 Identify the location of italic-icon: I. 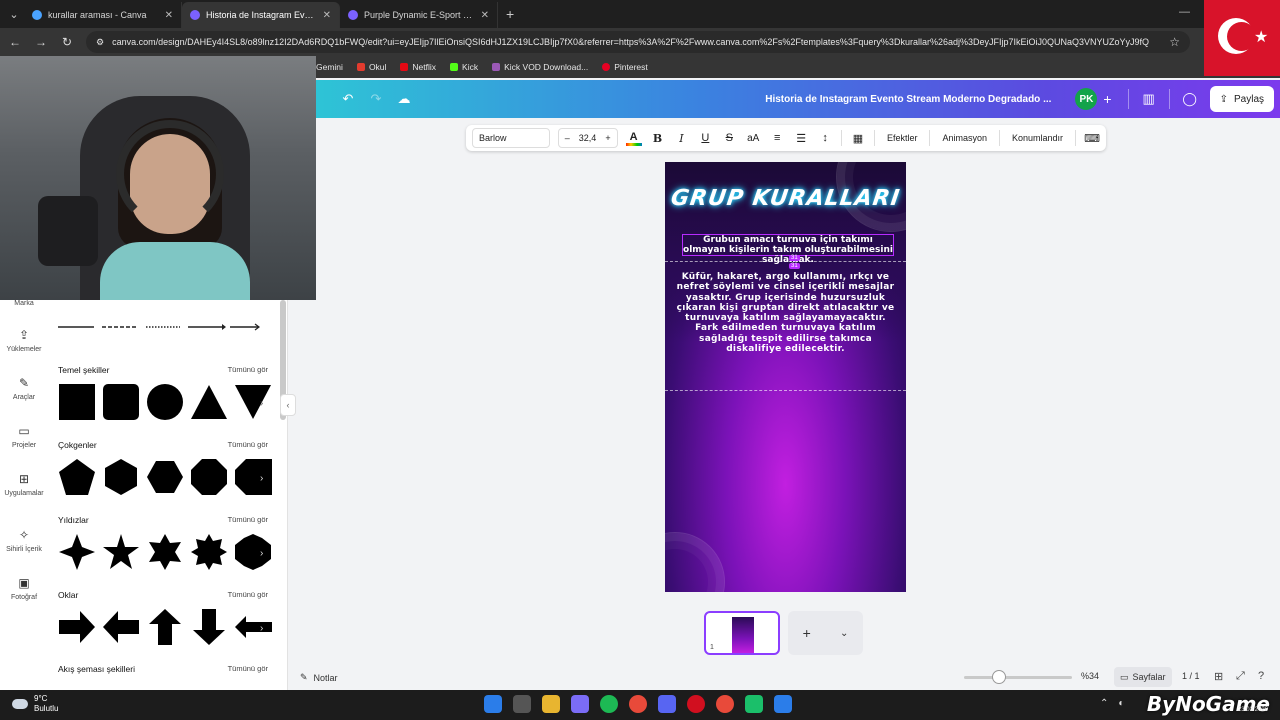
(681, 138).